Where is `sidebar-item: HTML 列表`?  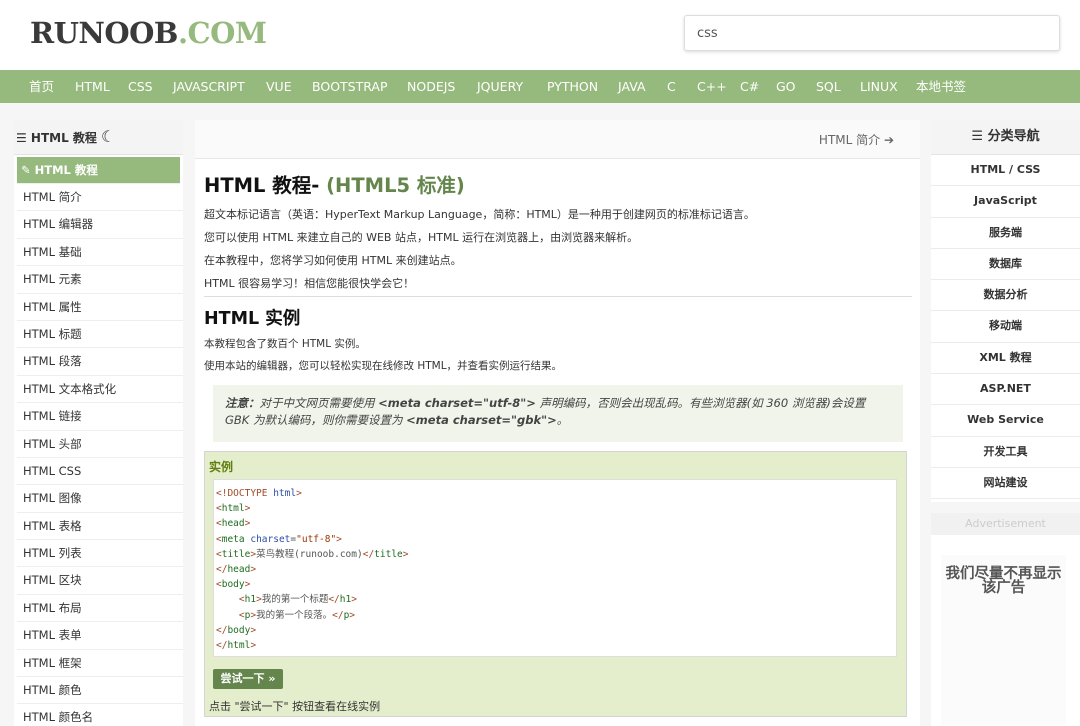
sidebar-item: HTML 列表 is located at coordinates (100, 554).